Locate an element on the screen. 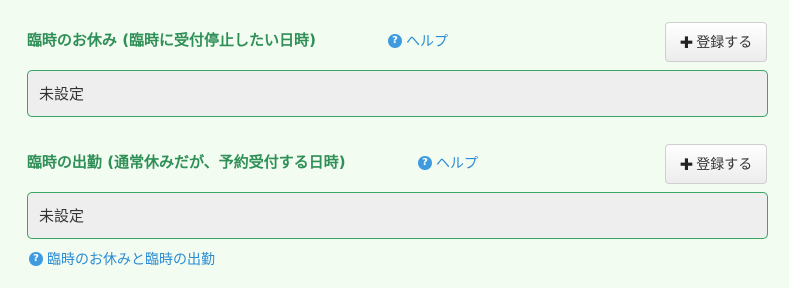 The width and height of the screenshot is (789, 288). special-open-register-button: ✚ 登録する is located at coordinates (716, 164).